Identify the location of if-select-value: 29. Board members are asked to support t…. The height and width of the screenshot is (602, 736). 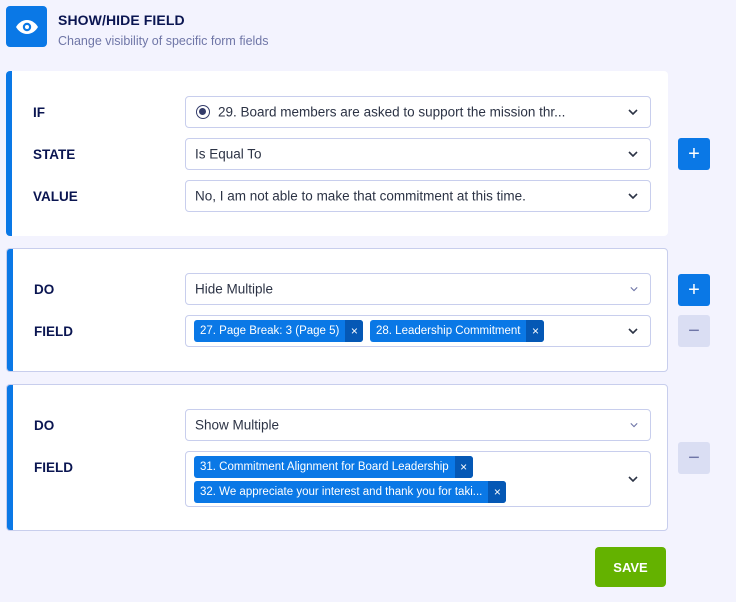
(392, 112).